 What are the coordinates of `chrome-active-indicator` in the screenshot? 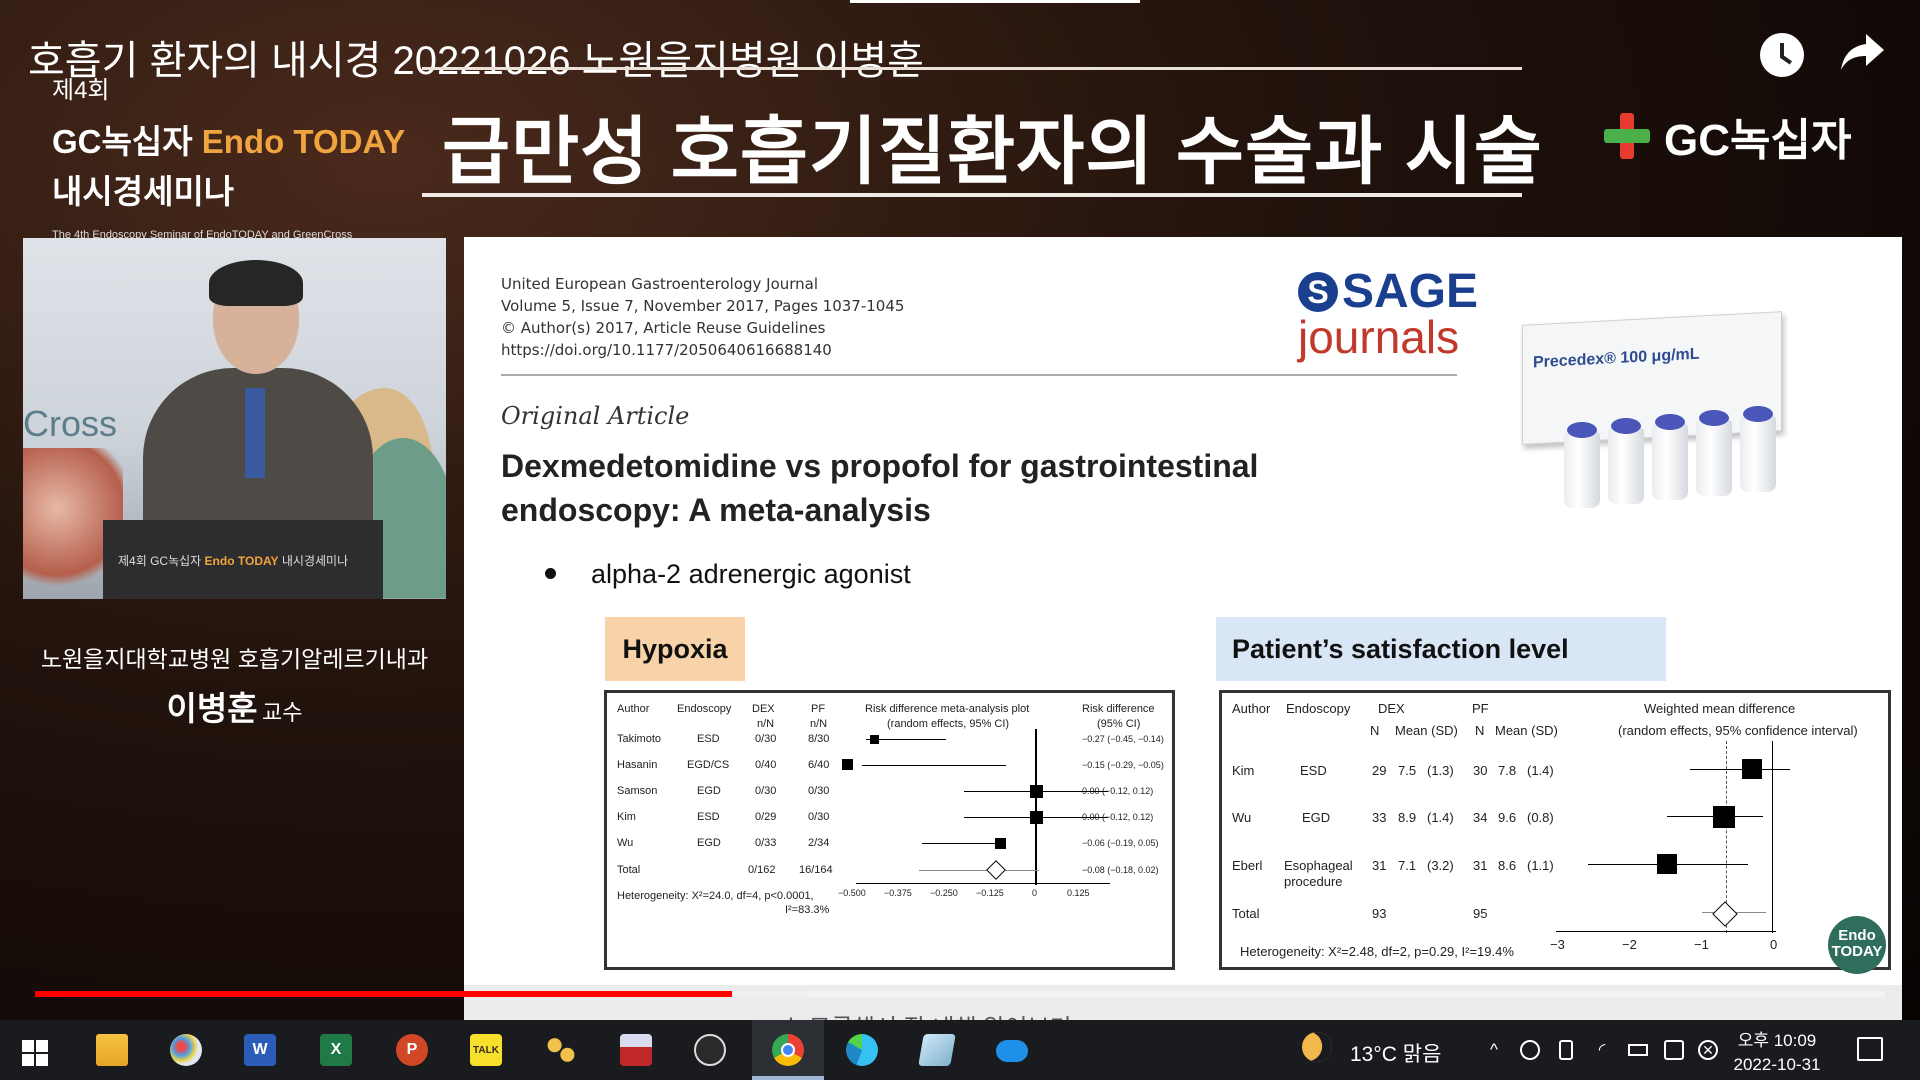 It's located at (788, 1078).